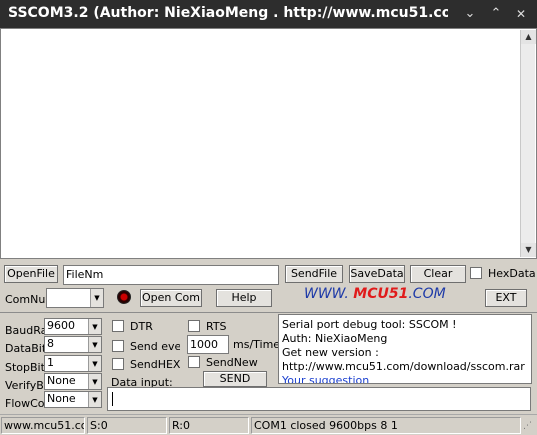 Image resolution: width=537 pixels, height=435 pixels. Describe the element at coordinates (50, 362) in the screenshot. I see `stopbits-value: 1` at that location.